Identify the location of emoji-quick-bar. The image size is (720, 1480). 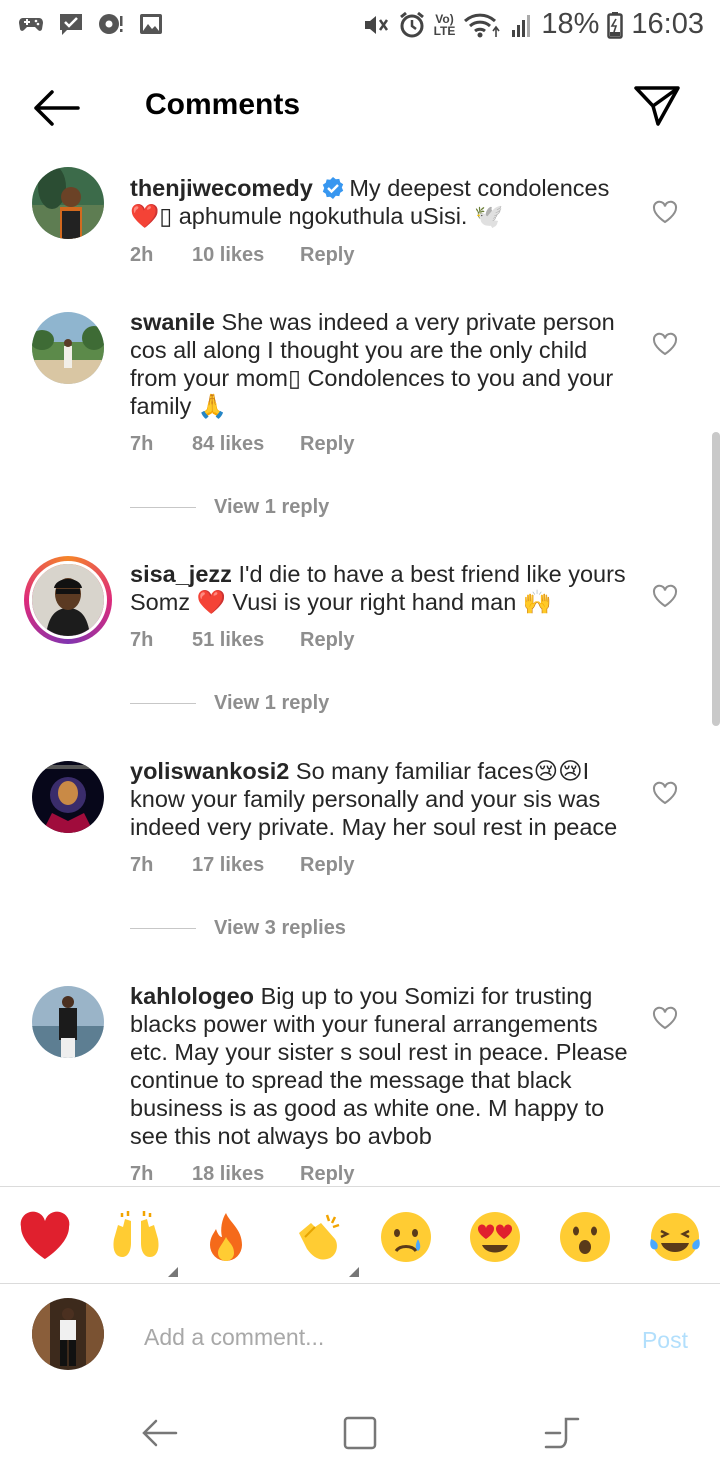
(360, 1235).